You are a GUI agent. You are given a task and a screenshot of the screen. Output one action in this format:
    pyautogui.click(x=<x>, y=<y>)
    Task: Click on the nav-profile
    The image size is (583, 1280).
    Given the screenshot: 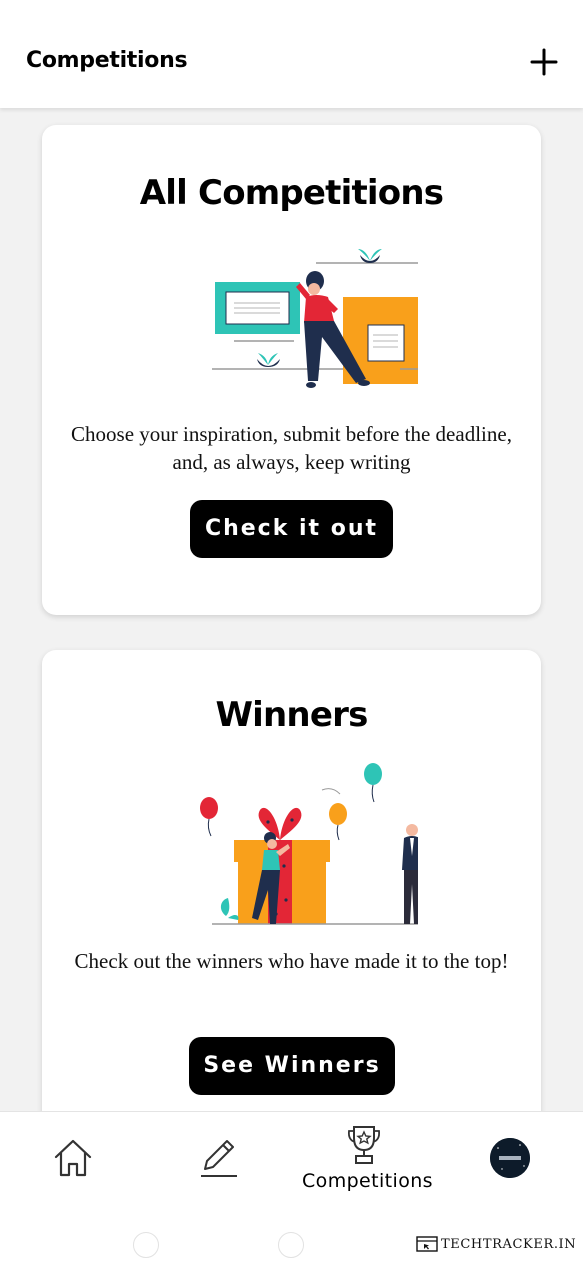 What is the action you would take?
    pyautogui.click(x=510, y=1158)
    